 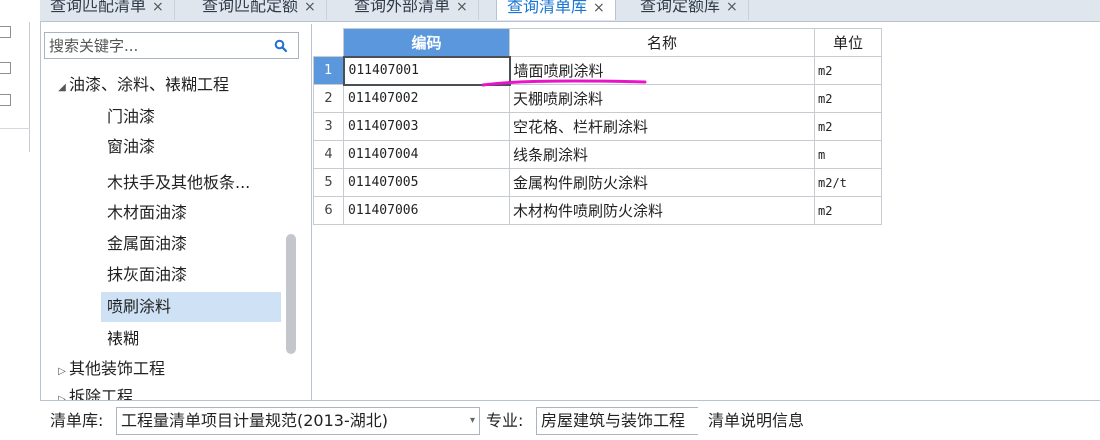 What do you see at coordinates (101, 393) in the screenshot?
I see `tree-node-label: 拆除工程` at bounding box center [101, 393].